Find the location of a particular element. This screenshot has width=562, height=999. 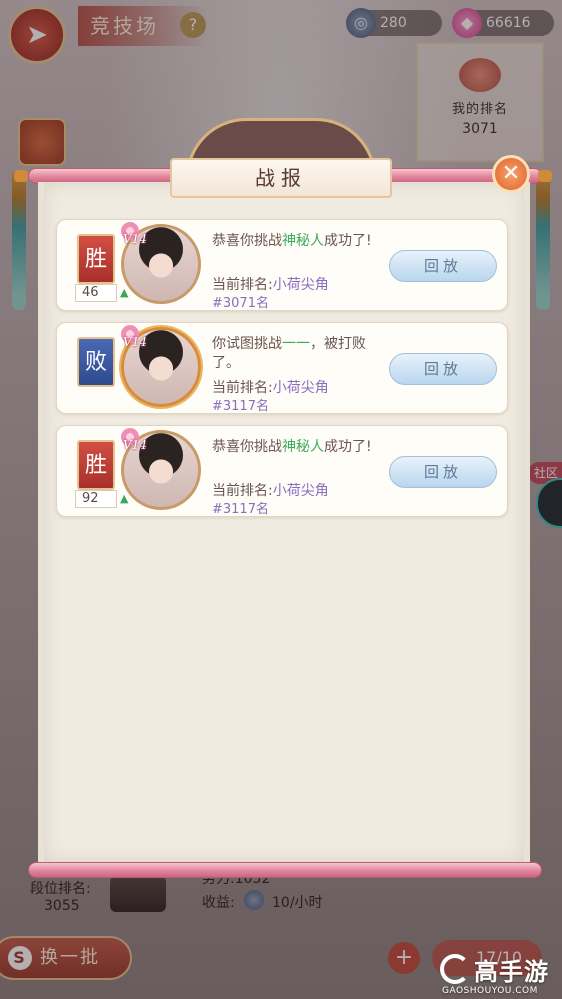

watermark-logo-icon is located at coordinates (455, 969).